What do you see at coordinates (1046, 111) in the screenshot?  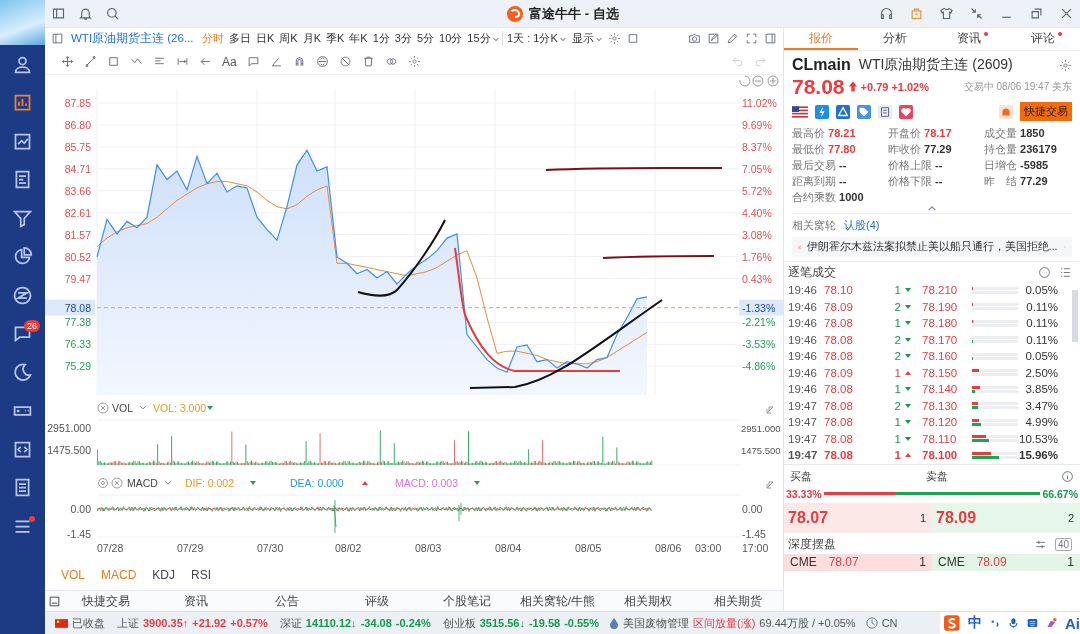 I see `quick-trade-button: 快捷交易` at bounding box center [1046, 111].